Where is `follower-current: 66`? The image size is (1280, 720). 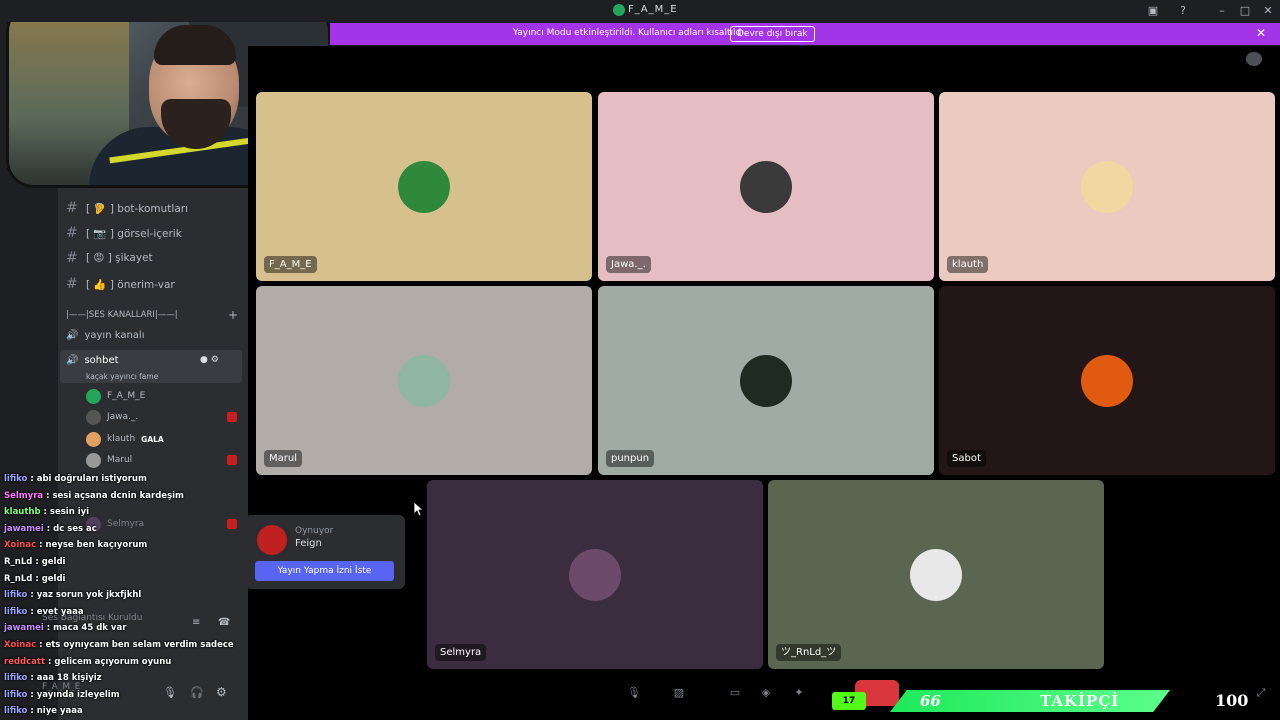 follower-current: 66 is located at coordinates (930, 701).